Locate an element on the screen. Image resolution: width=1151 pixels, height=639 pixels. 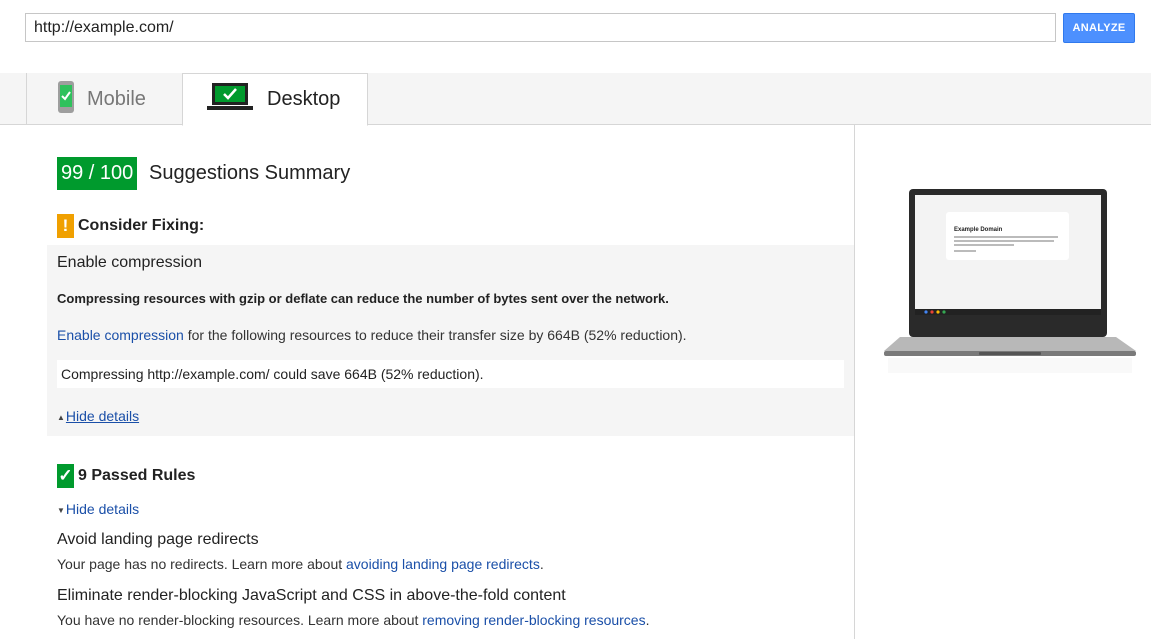
rule-name: Enable compression is located at coordinates (129, 262).